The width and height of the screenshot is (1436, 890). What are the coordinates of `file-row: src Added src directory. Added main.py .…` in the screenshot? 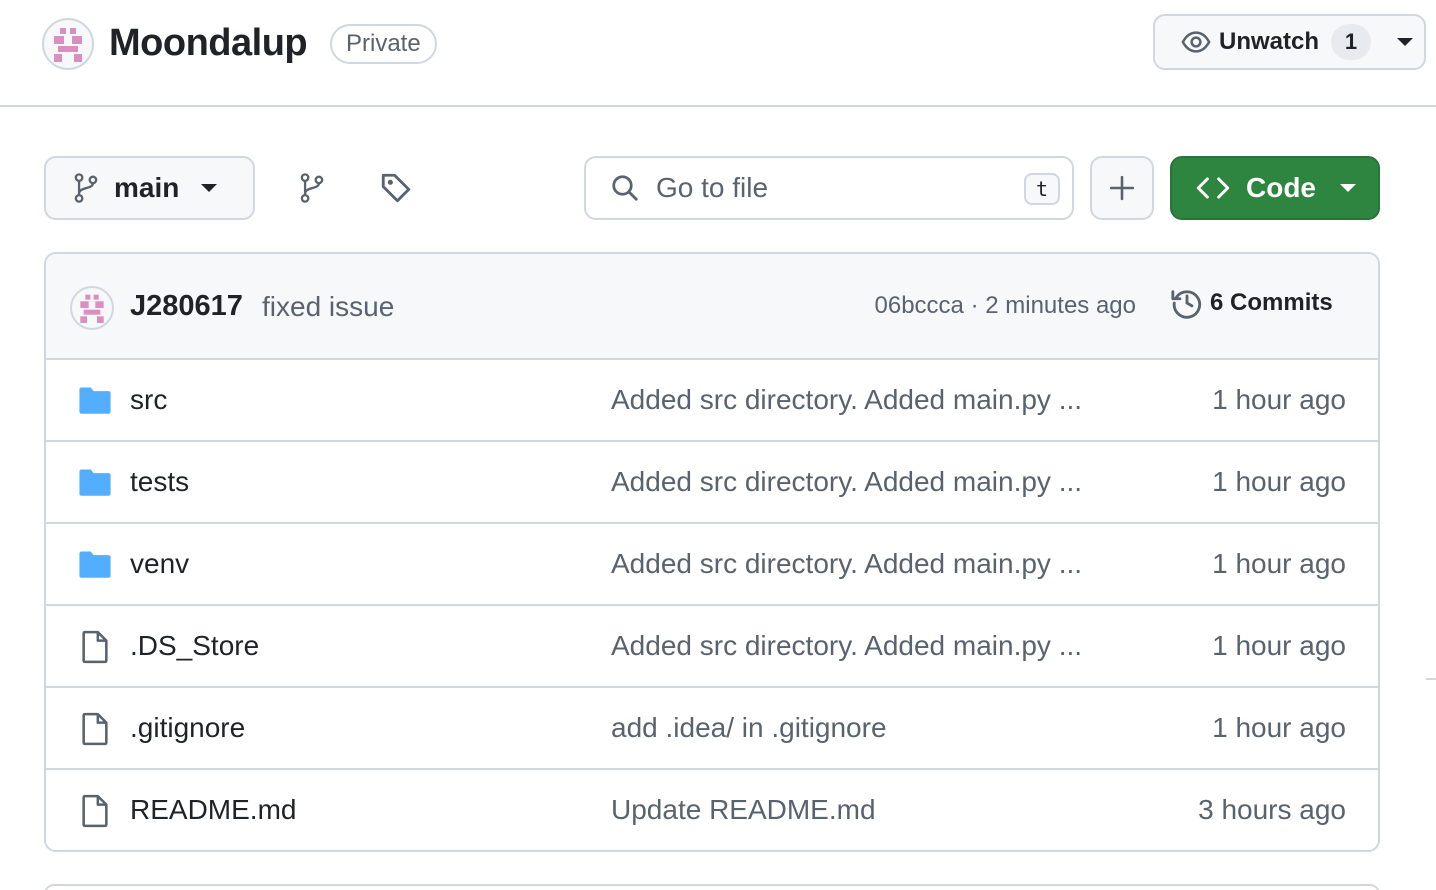 It's located at (712, 401).